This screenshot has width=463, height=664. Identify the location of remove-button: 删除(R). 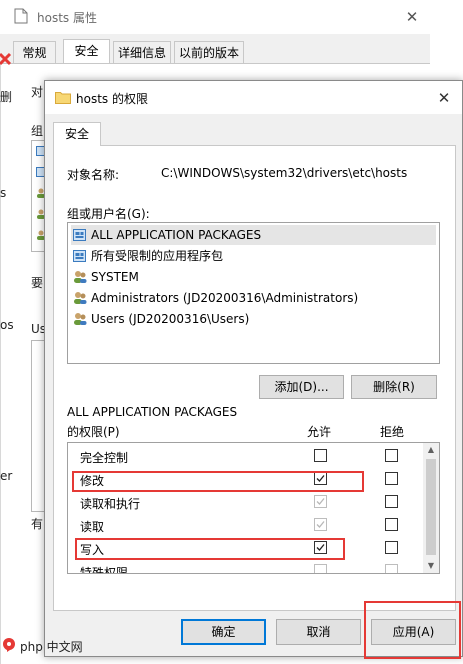
(394, 387).